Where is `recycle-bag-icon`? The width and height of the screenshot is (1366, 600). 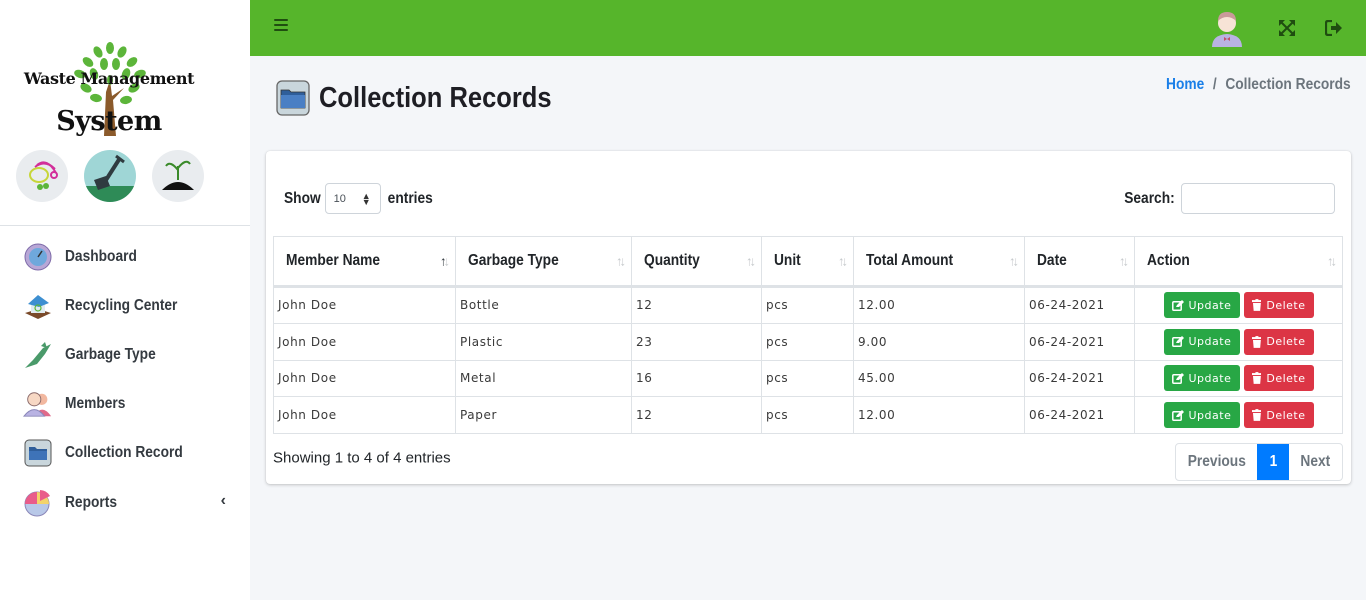 recycle-bag-icon is located at coordinates (42, 176).